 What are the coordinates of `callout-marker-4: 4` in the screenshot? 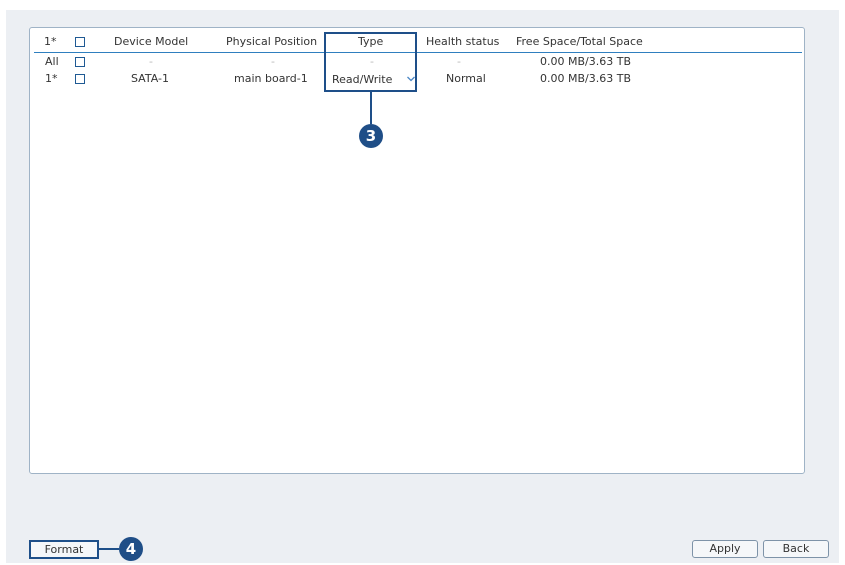 It's located at (131, 549).